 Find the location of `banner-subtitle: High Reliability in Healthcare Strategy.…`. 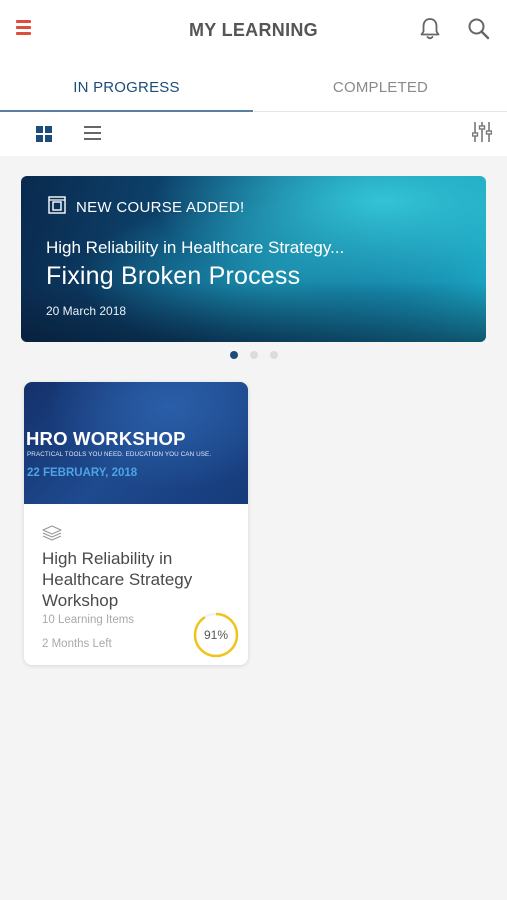

banner-subtitle: High Reliability in Healthcare Strategy.… is located at coordinates (195, 247).